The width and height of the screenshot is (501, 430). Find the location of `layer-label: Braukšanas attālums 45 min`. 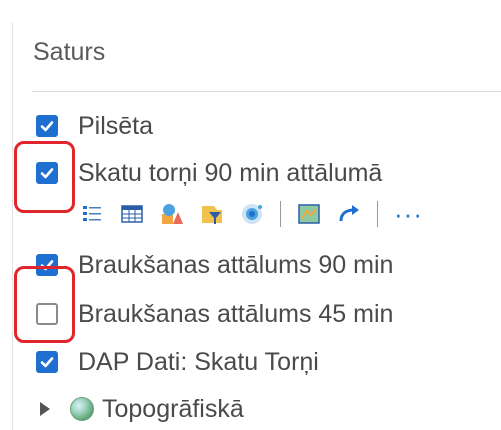

layer-label: Braukšanas attālums 45 min is located at coordinates (236, 313).